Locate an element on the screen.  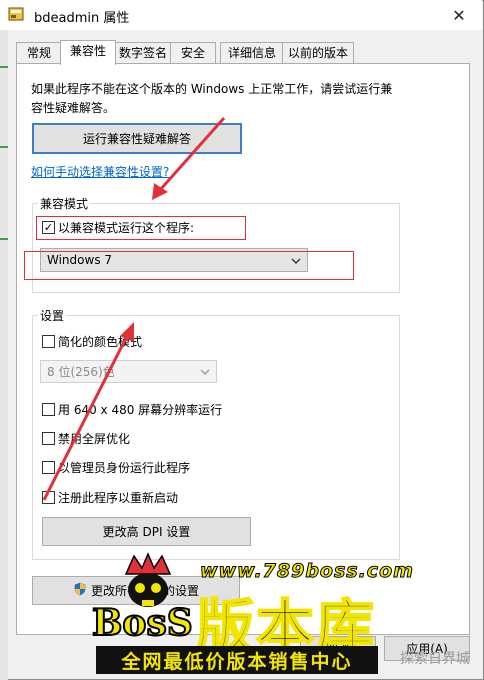
manual-settings-link: 如何手动选择兼容性设置? is located at coordinates (100, 171).